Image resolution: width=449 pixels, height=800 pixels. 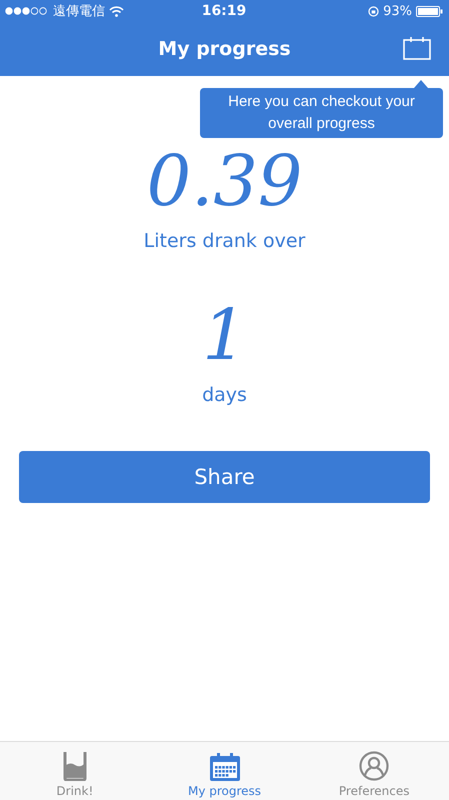 I want to click on person-icon, so click(x=374, y=766).